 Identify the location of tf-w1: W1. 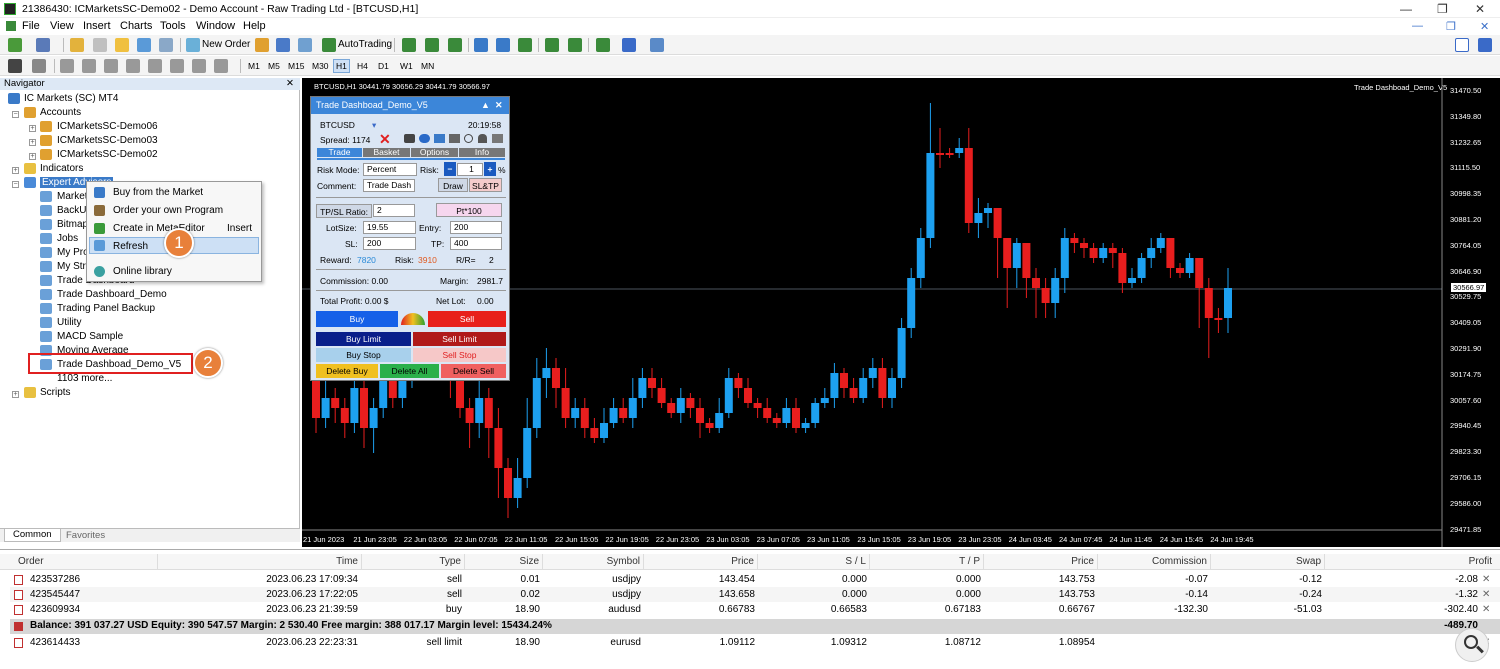
(406, 66).